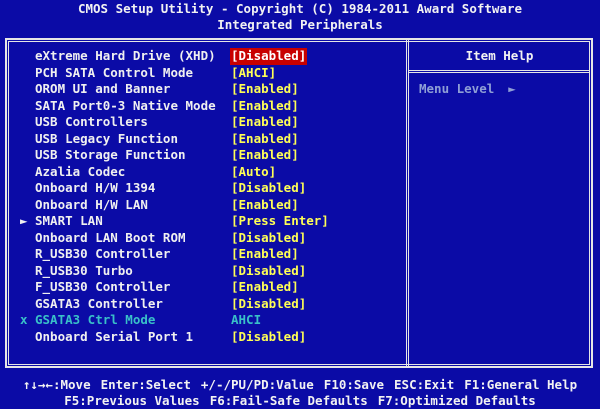  Describe the element at coordinates (203, 254) in the screenshot. I see `setting-row: R_USB30 Controller [Enabled]` at that location.